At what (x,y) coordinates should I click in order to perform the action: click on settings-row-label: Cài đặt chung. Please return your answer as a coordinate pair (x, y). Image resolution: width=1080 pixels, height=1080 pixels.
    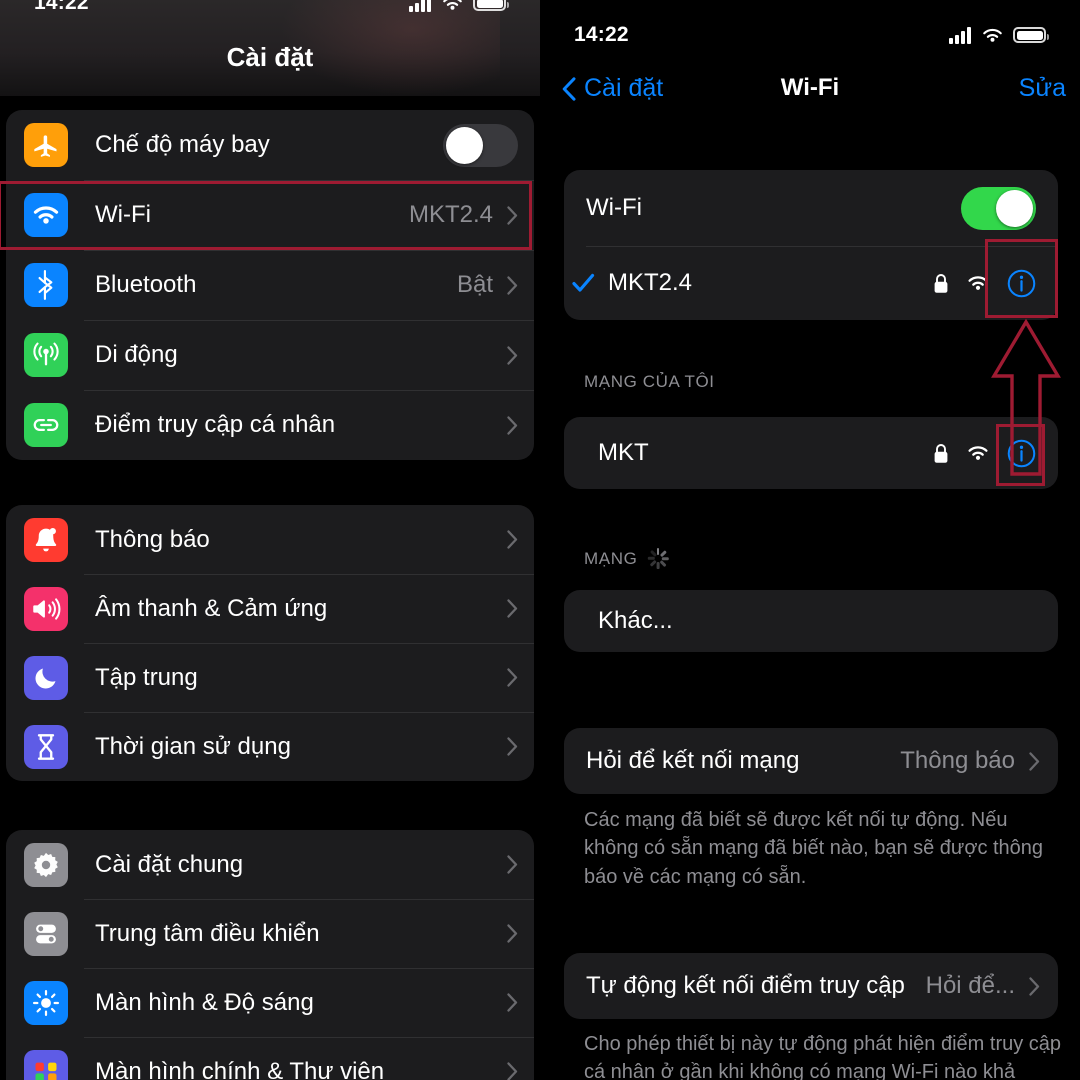
    Looking at the image, I should click on (169, 864).